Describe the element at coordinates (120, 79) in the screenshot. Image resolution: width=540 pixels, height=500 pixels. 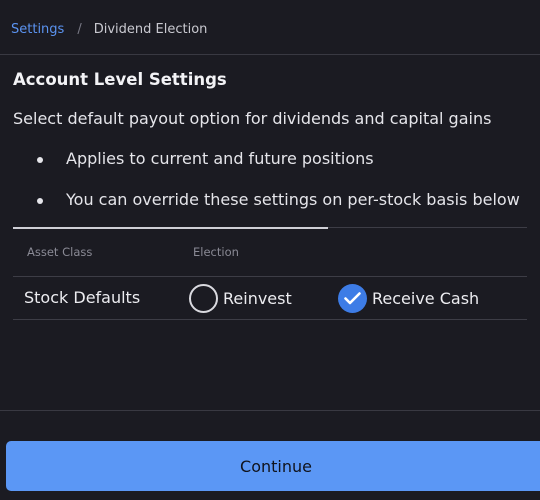
I see `section-title: Account Level Settings` at that location.